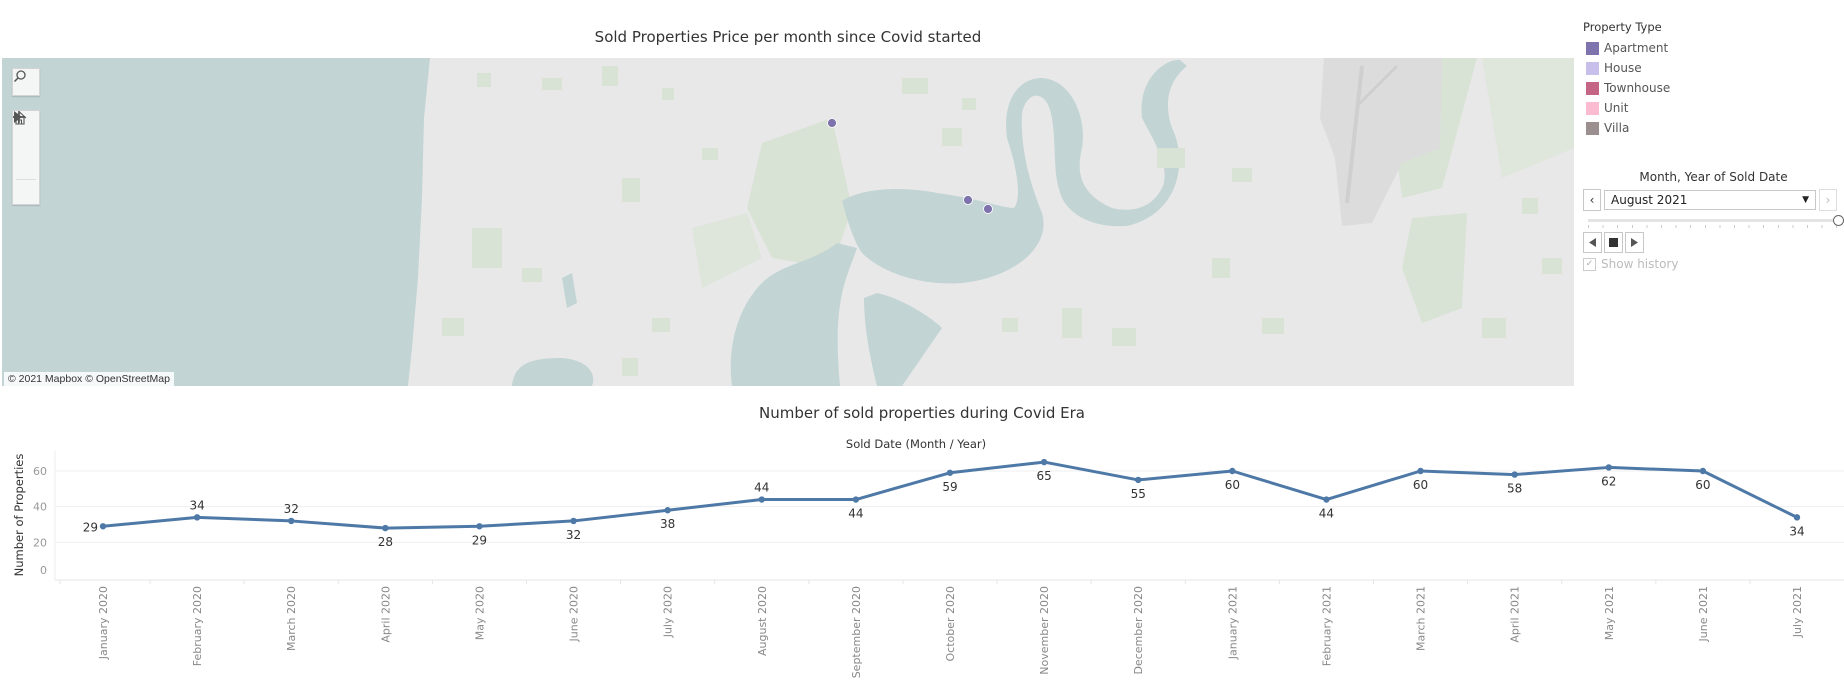  I want to click on data-label: 28, so click(385, 542).